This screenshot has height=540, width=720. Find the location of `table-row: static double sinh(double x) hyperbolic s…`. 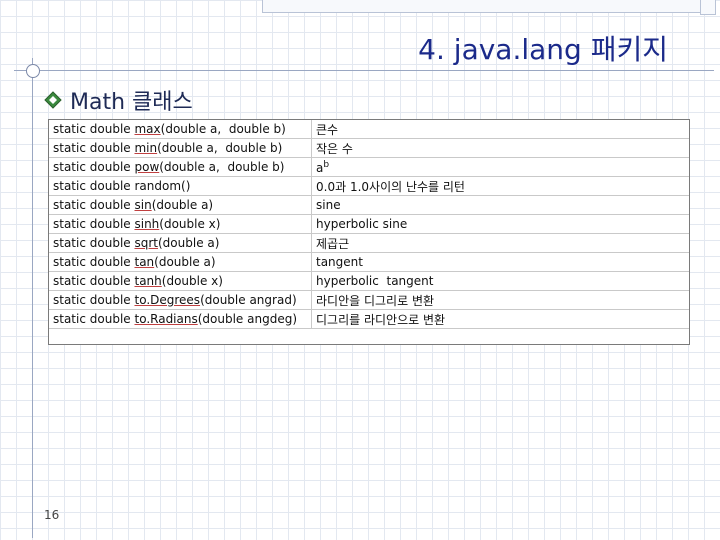

table-row: static double sinh(double x) hyperbolic s… is located at coordinates (369, 224).